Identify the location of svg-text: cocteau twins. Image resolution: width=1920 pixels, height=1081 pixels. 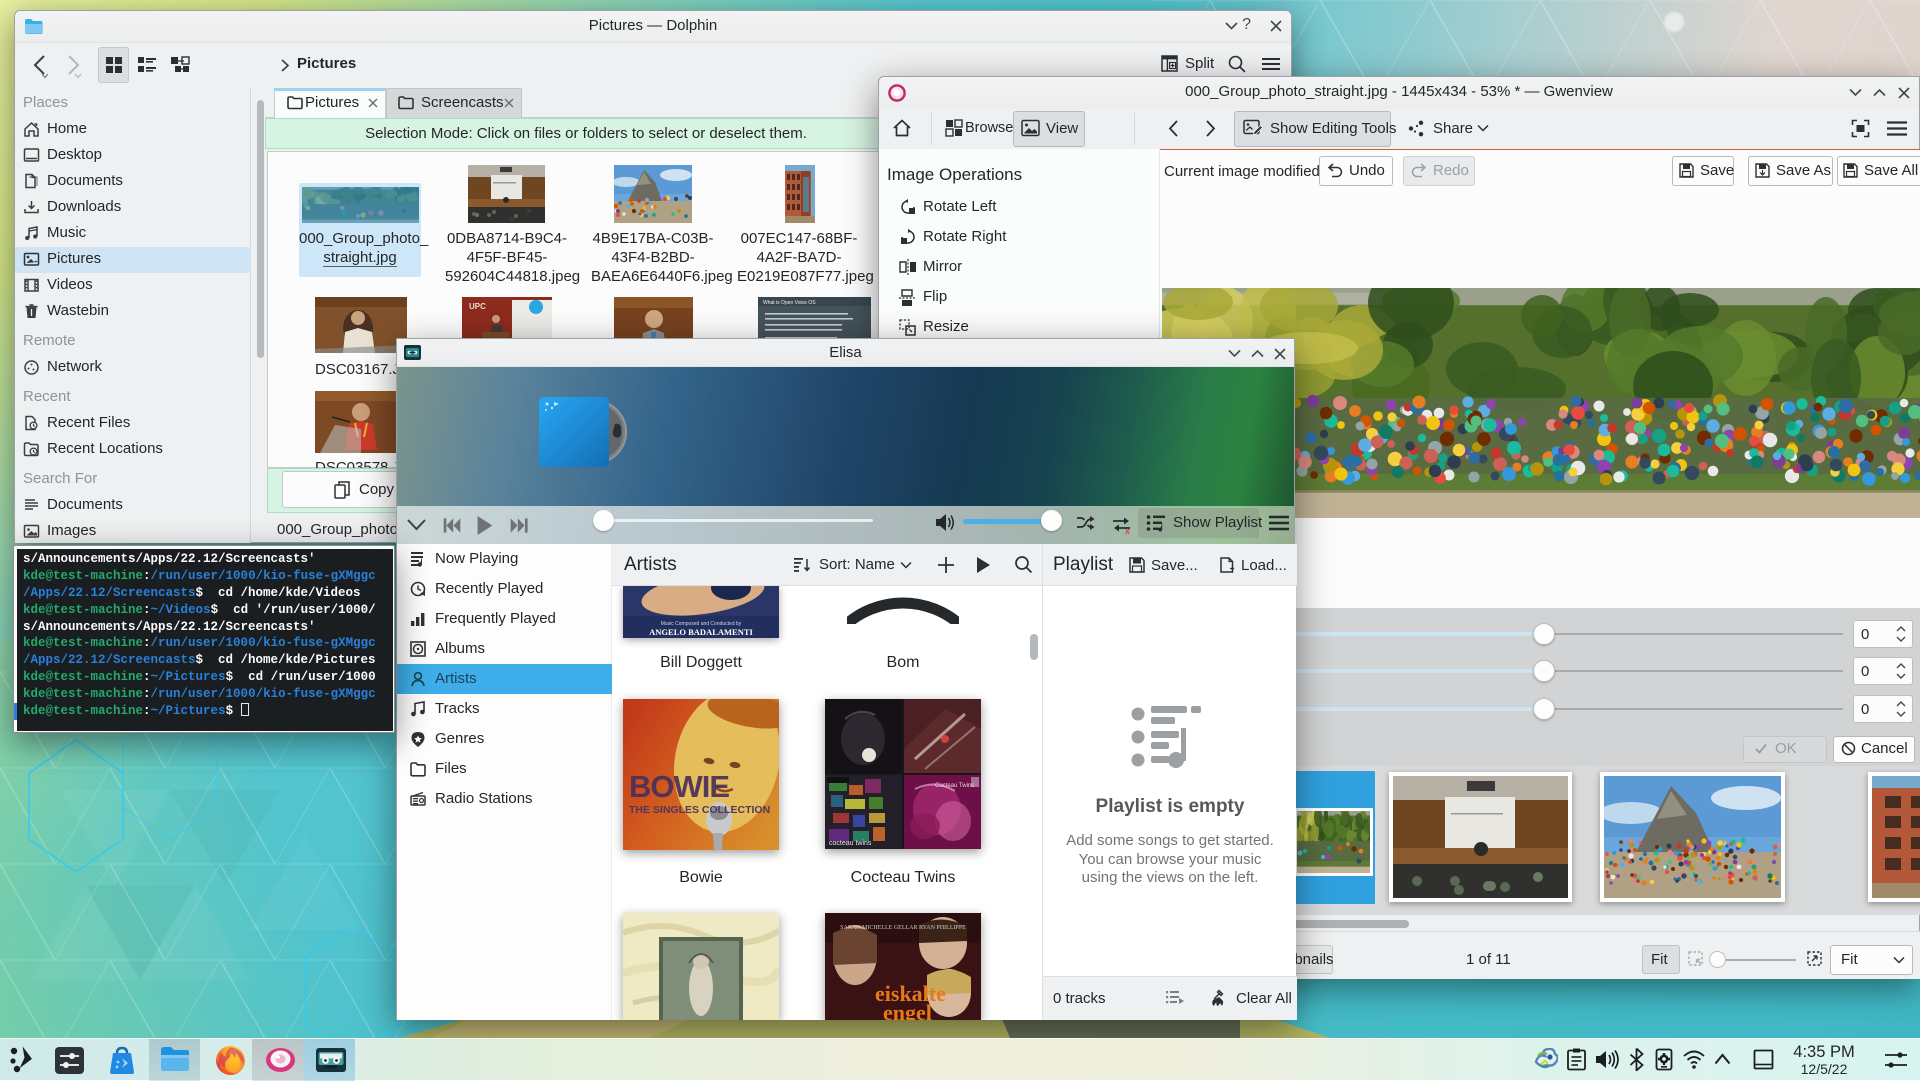
(850, 843).